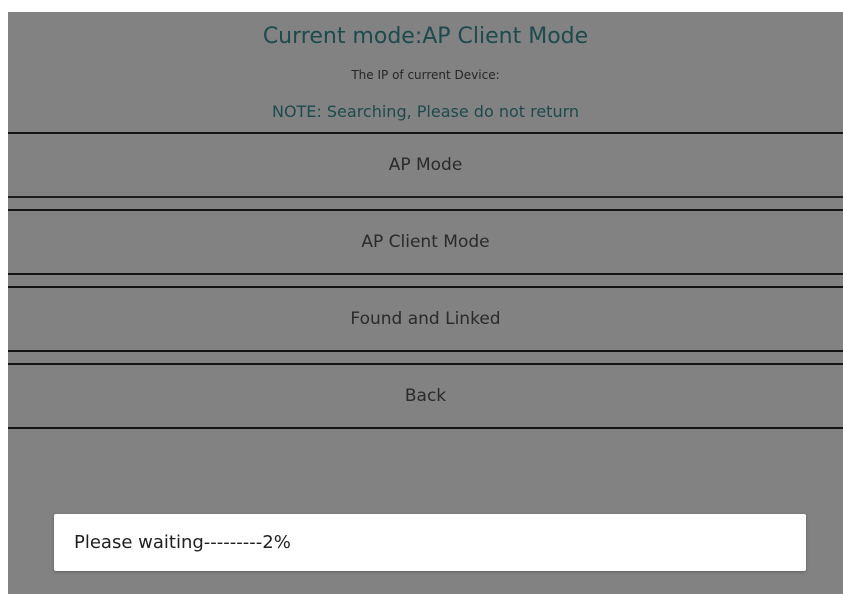 This screenshot has height=594, width=843. Describe the element at coordinates (182, 542) in the screenshot. I see `progress-dialog-text: Please waiting---------2%` at that location.